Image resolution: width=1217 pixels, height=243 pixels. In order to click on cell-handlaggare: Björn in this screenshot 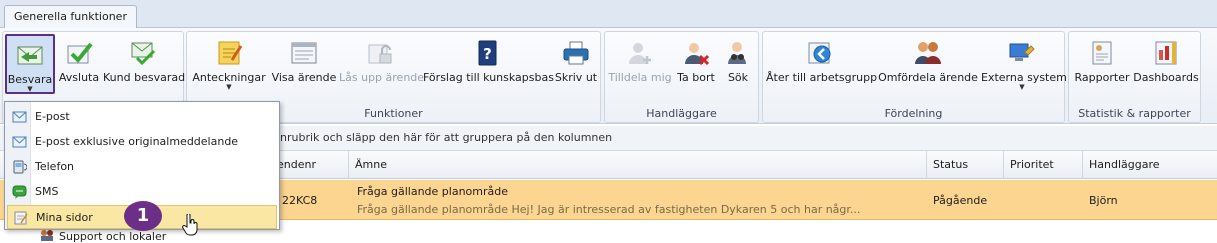, I will do `click(1103, 200)`.